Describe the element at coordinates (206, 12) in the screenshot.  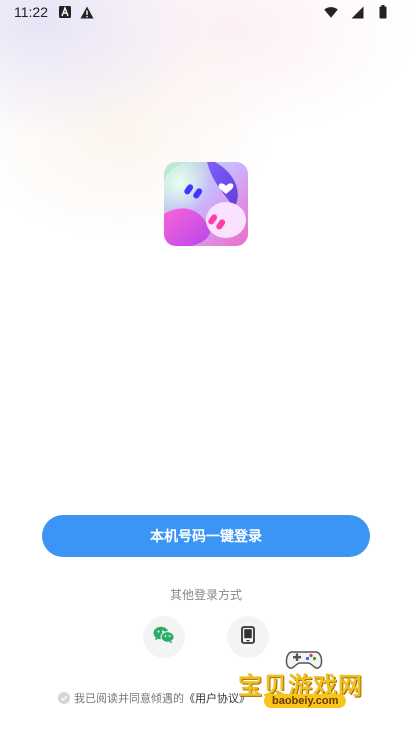
I see `status-bar: 11:22` at that location.